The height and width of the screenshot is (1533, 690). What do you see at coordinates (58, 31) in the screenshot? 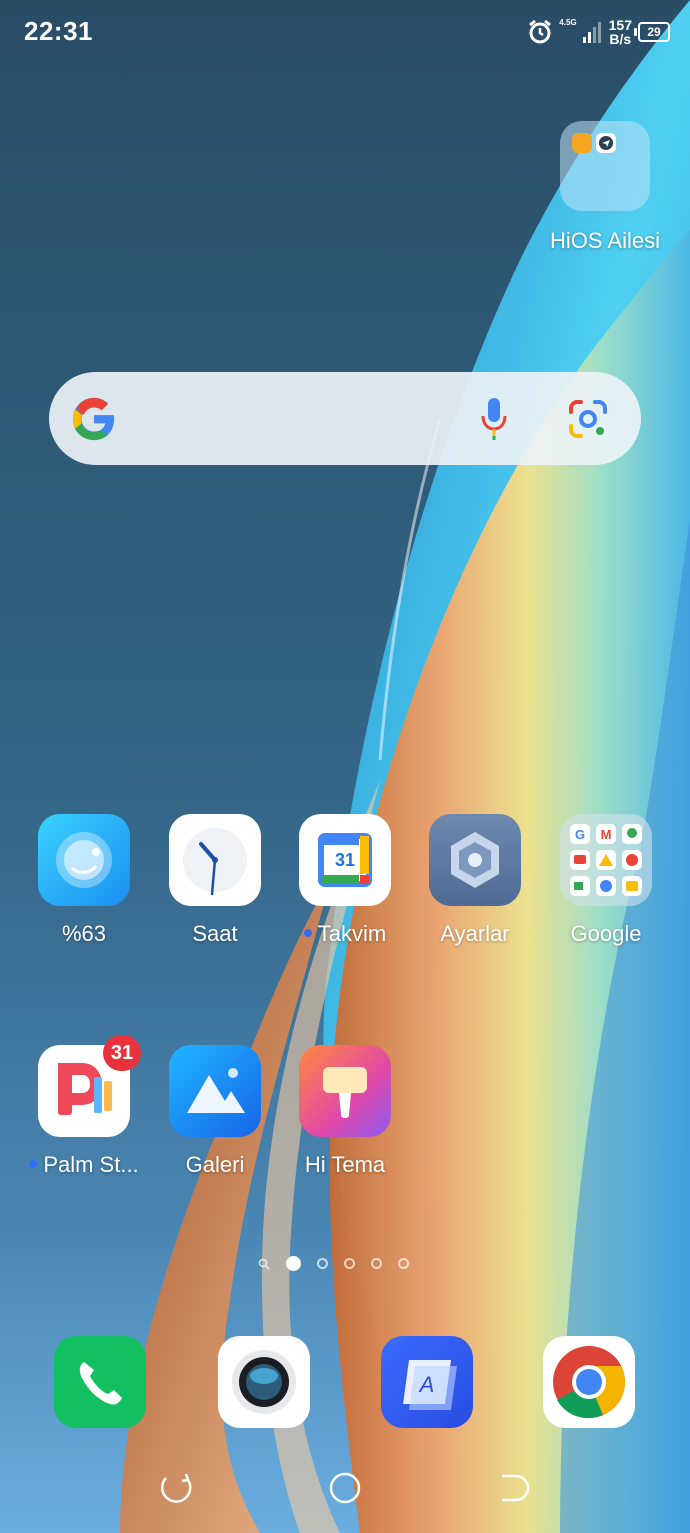
I see `status-time: 22:31` at bounding box center [58, 31].